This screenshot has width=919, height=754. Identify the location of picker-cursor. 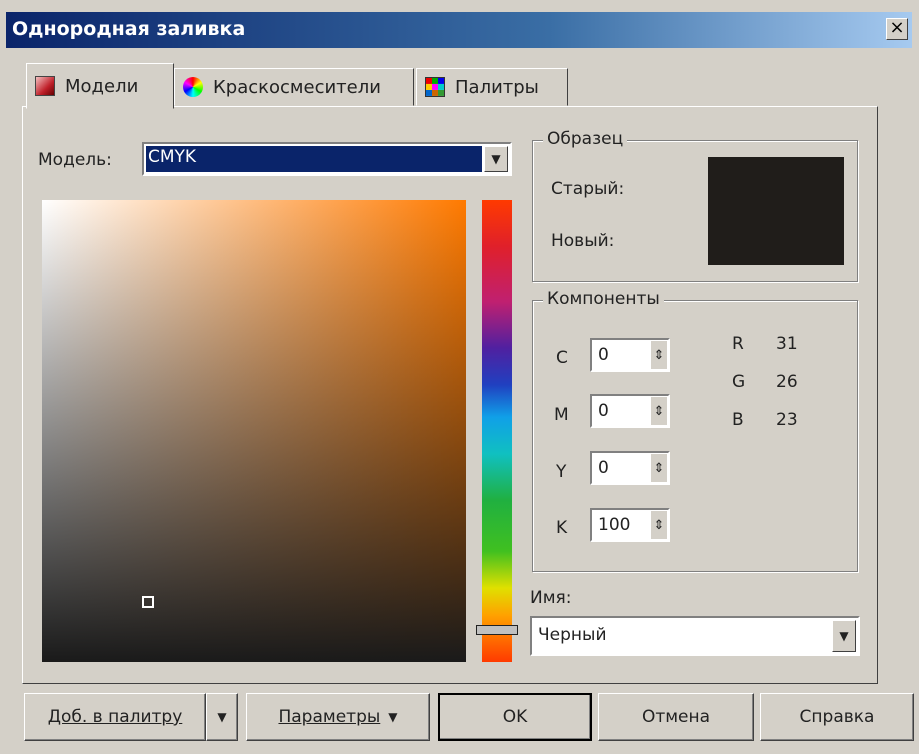
(148, 602).